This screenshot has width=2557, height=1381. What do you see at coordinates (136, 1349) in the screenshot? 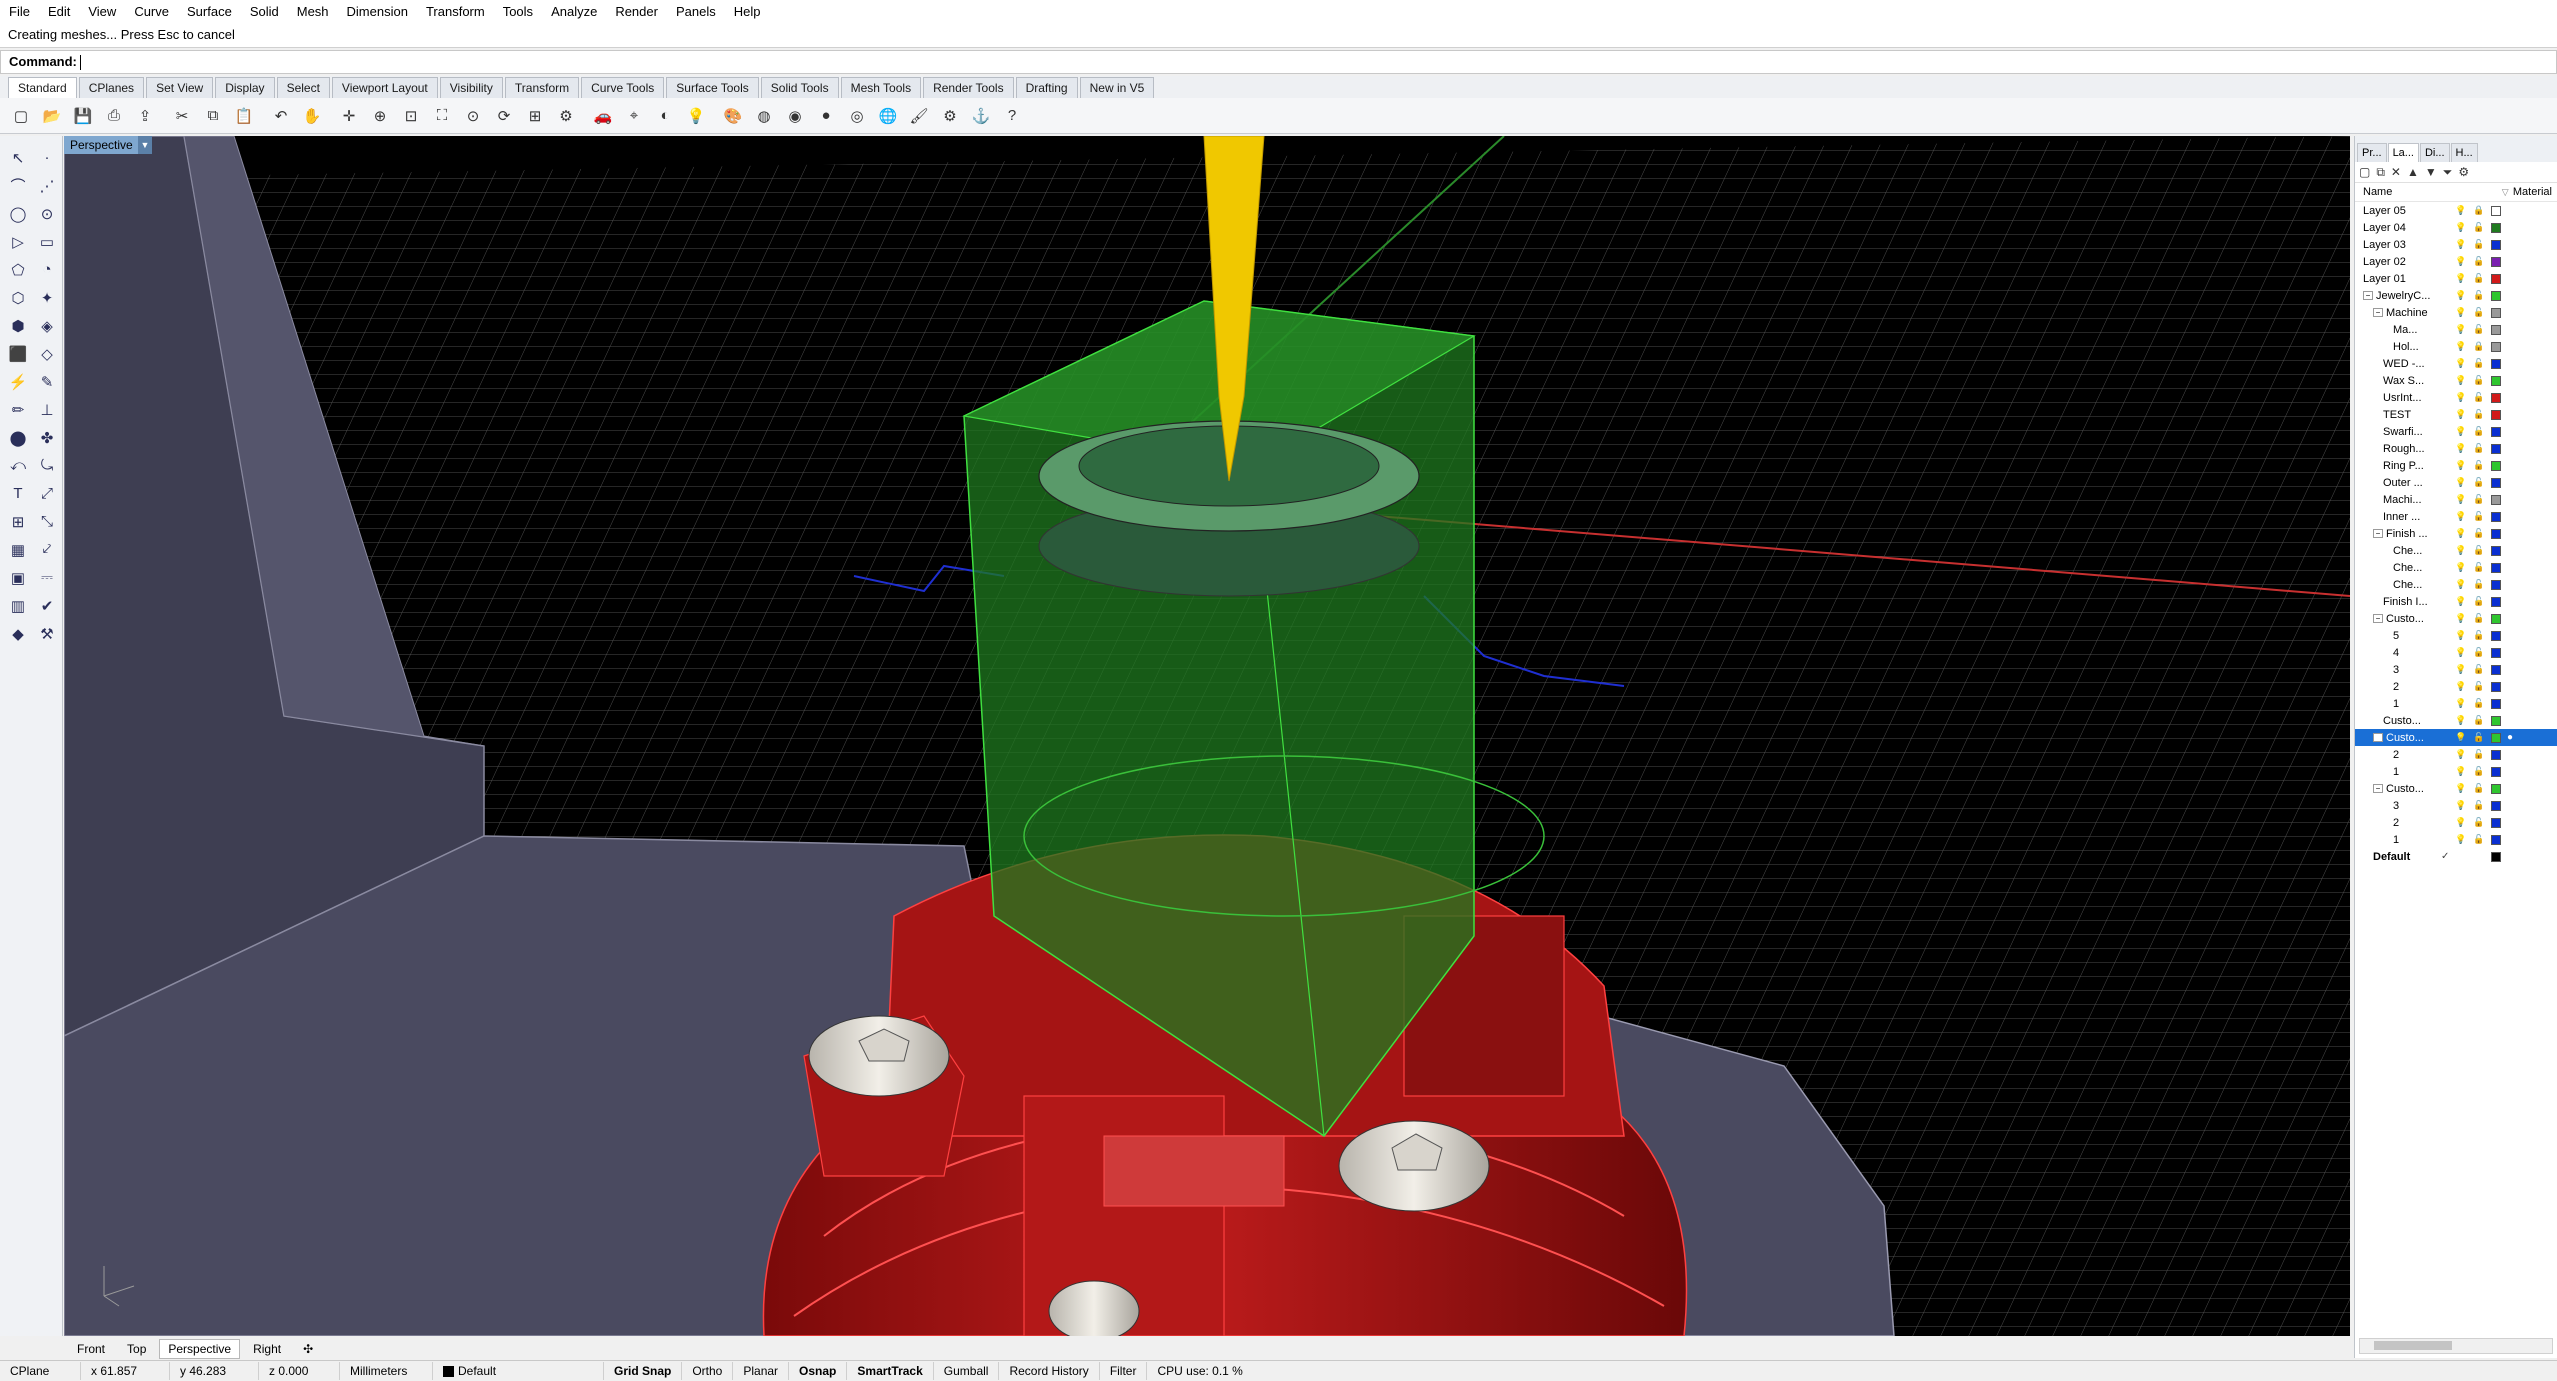
I see `viewport-tab-top: Top` at bounding box center [136, 1349].